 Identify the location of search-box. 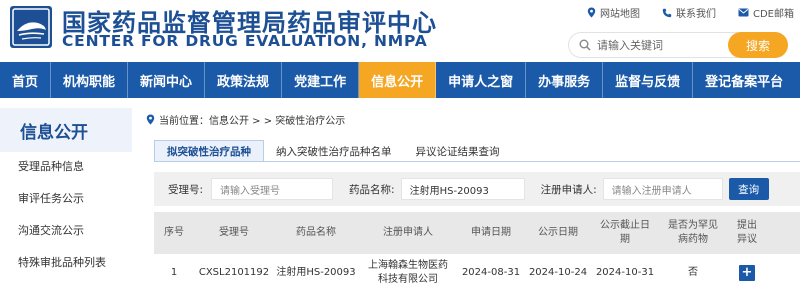
(653, 45).